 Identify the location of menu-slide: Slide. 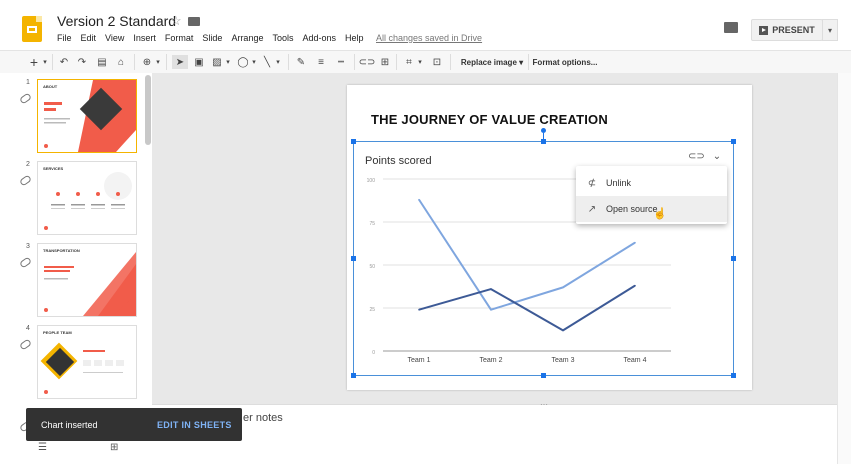
(212, 38).